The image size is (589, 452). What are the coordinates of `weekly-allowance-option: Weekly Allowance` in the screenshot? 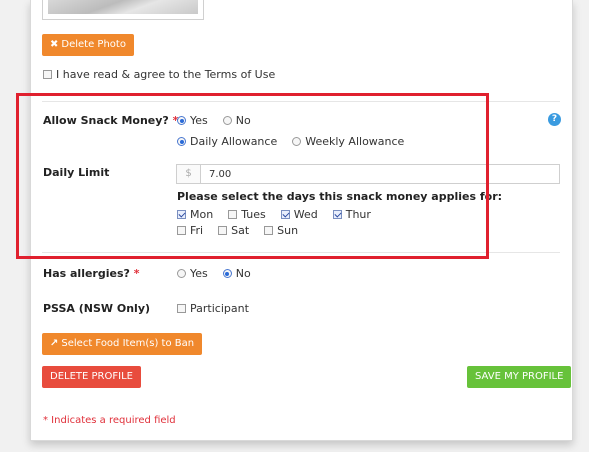 It's located at (348, 141).